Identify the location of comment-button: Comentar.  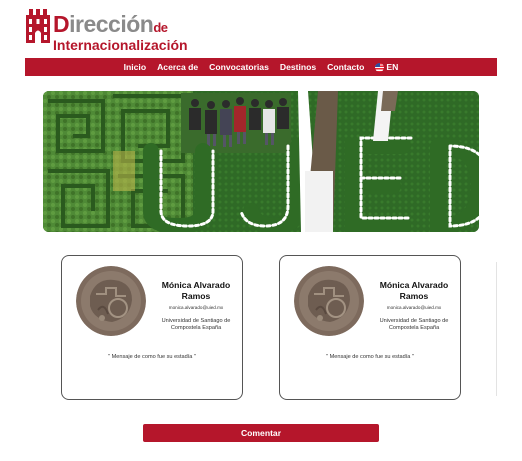
(261, 433).